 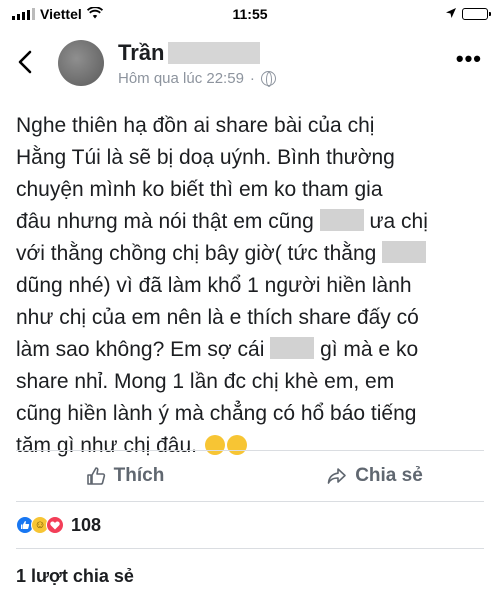 I want to click on post-line-segment: với thằng chồng chị bây giờ( tức thằng, so click(x=196, y=253).